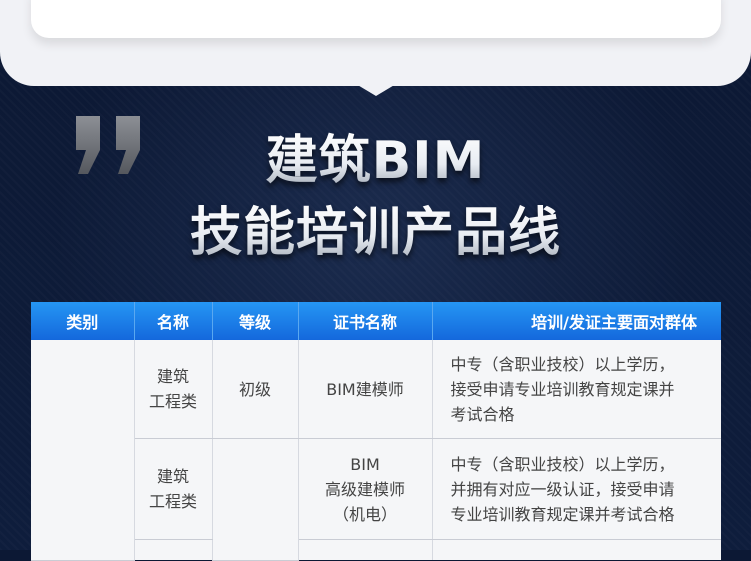  Describe the element at coordinates (376, 19) in the screenshot. I see `top-card` at that location.